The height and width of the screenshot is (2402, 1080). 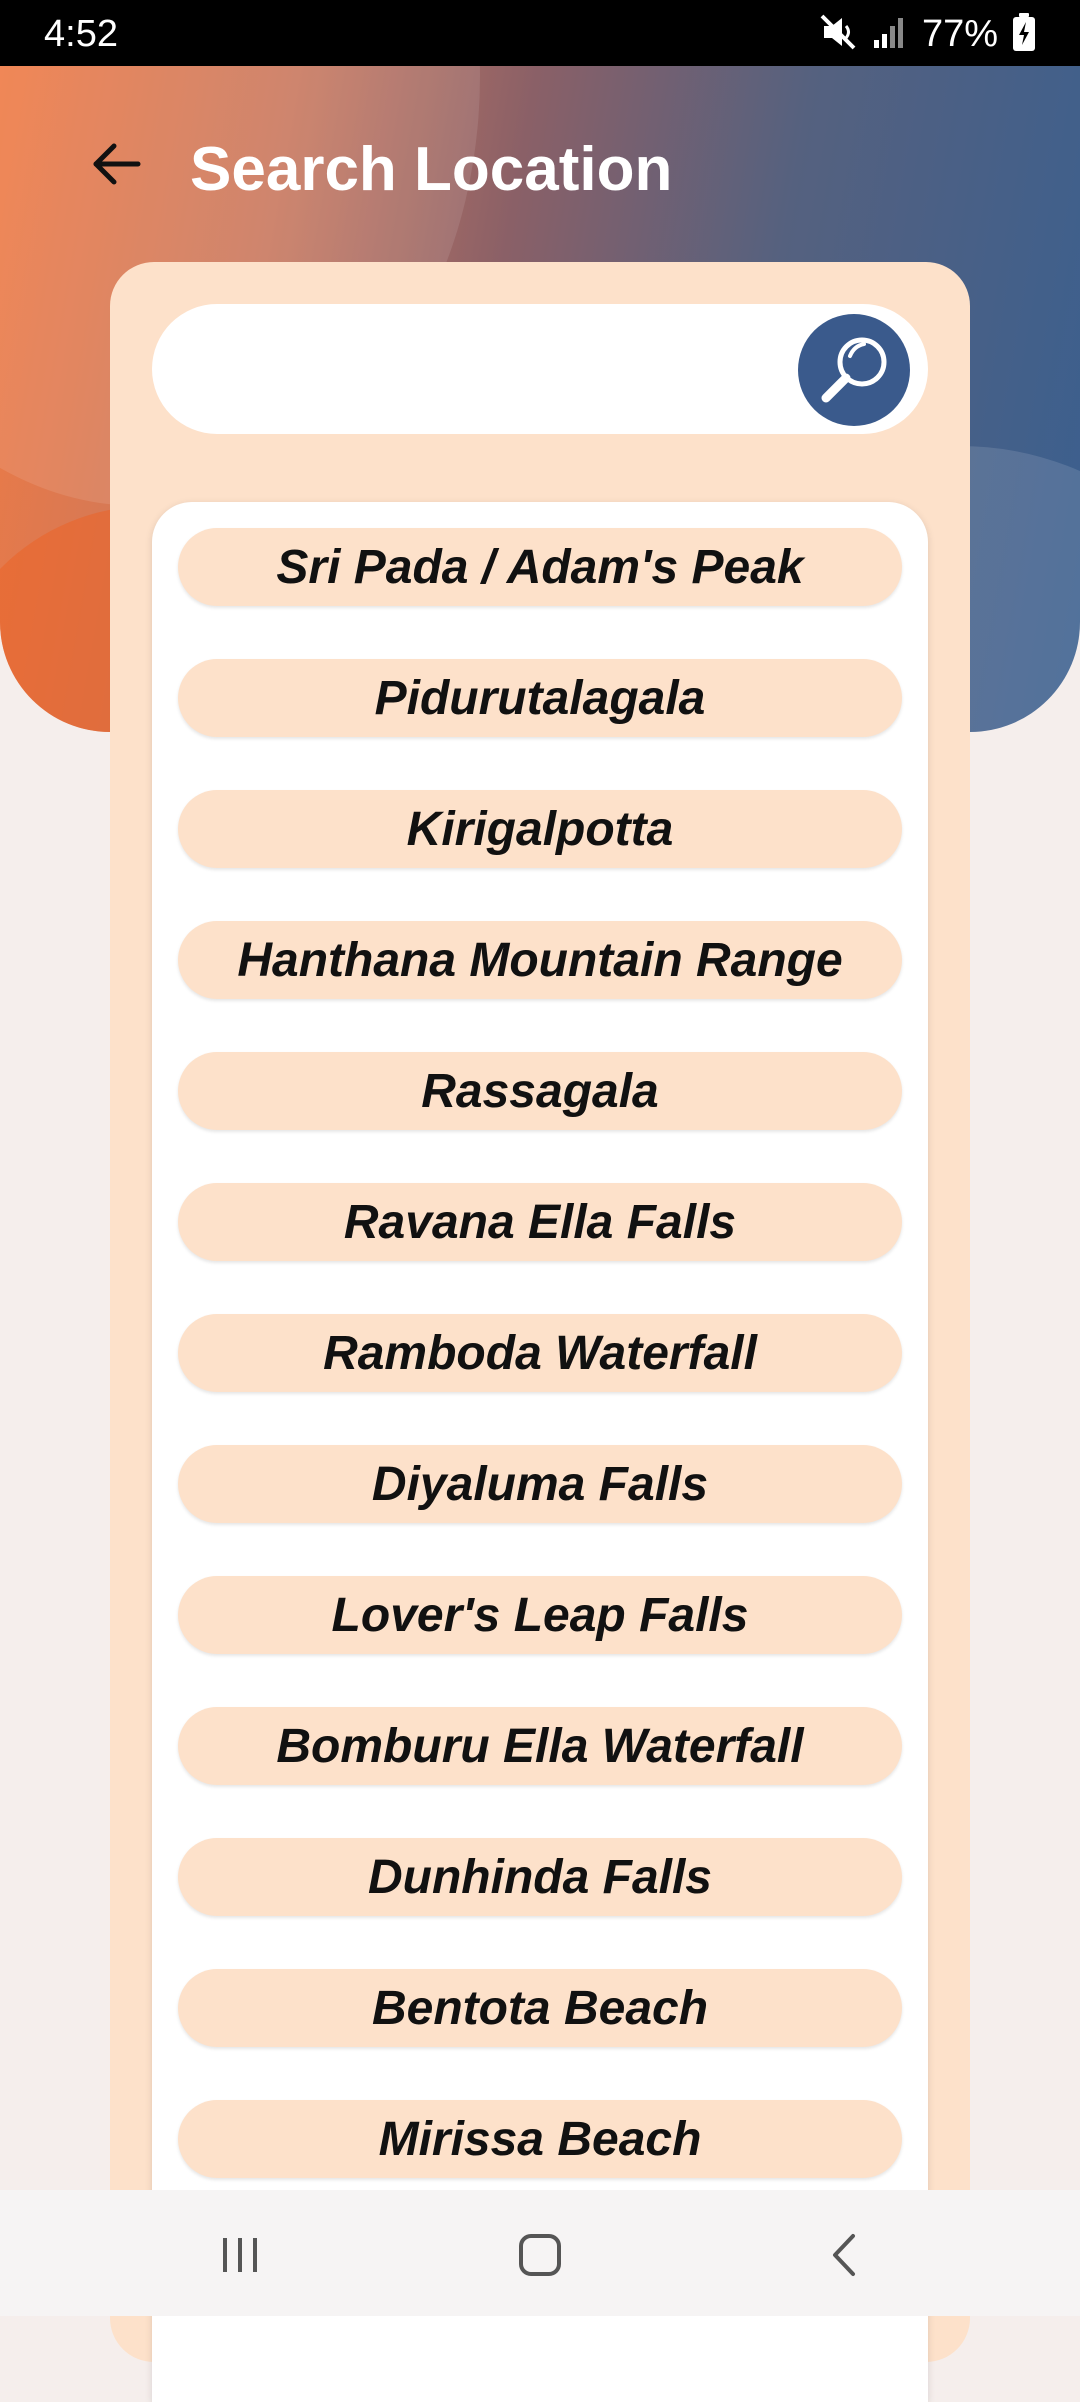 I want to click on list-item: Mirissa Beach, so click(x=540, y=2139).